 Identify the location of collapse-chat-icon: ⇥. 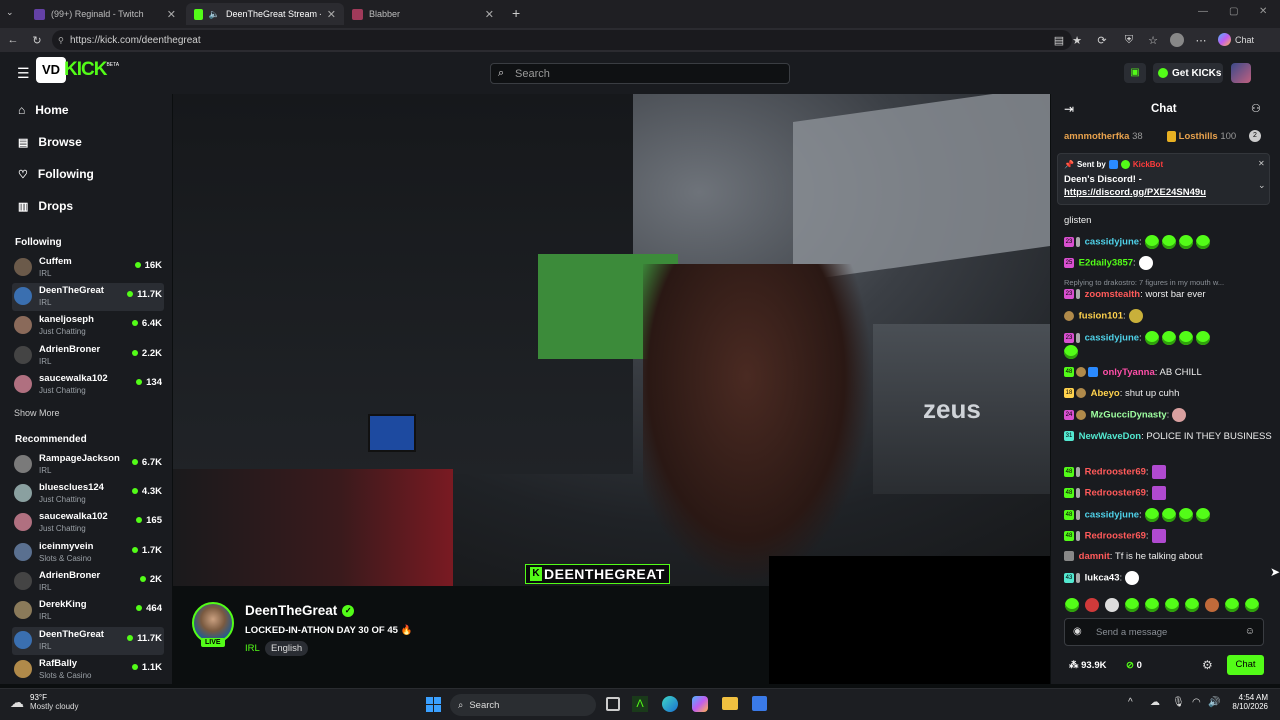
(1069, 109).